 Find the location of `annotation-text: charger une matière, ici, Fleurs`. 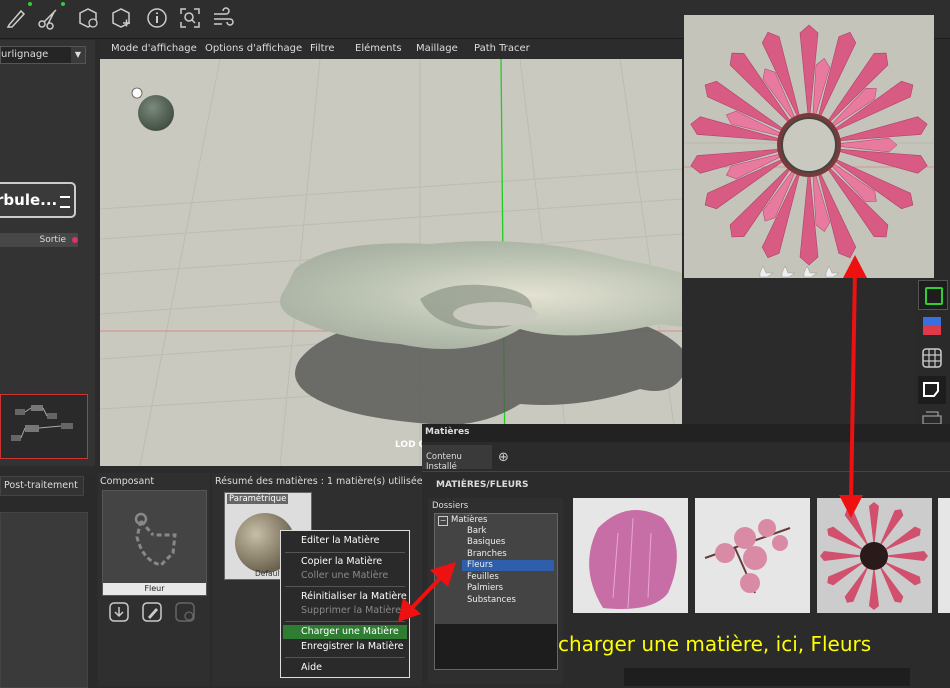

annotation-text: charger une matière, ici, Fleurs is located at coordinates (715, 644).